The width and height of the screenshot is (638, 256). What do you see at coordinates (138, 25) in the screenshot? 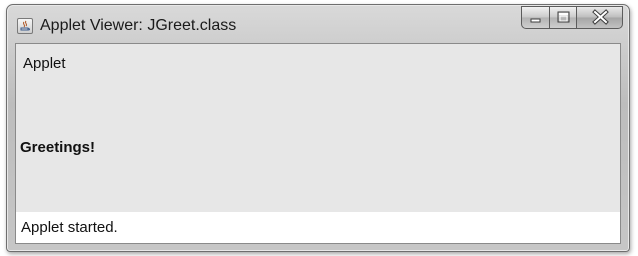
I see `window-title: Applet Viewer: JGreet.class` at bounding box center [138, 25].